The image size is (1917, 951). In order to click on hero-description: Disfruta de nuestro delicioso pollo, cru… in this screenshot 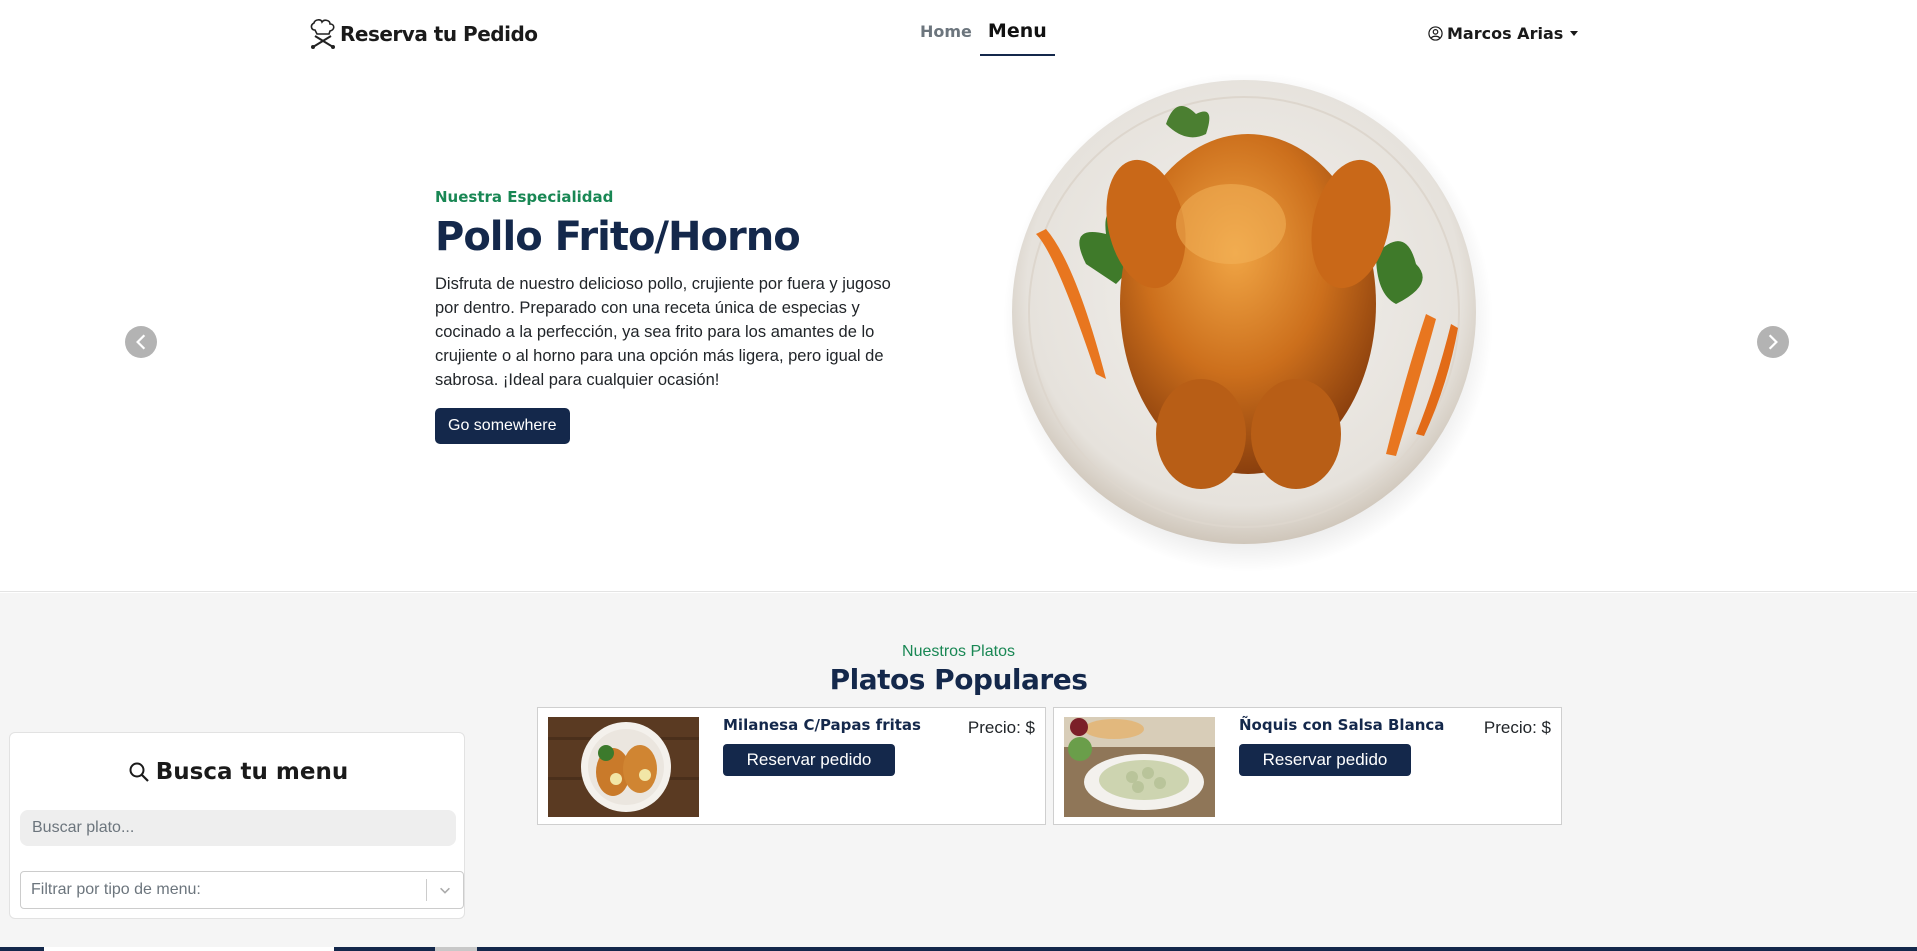, I will do `click(663, 332)`.